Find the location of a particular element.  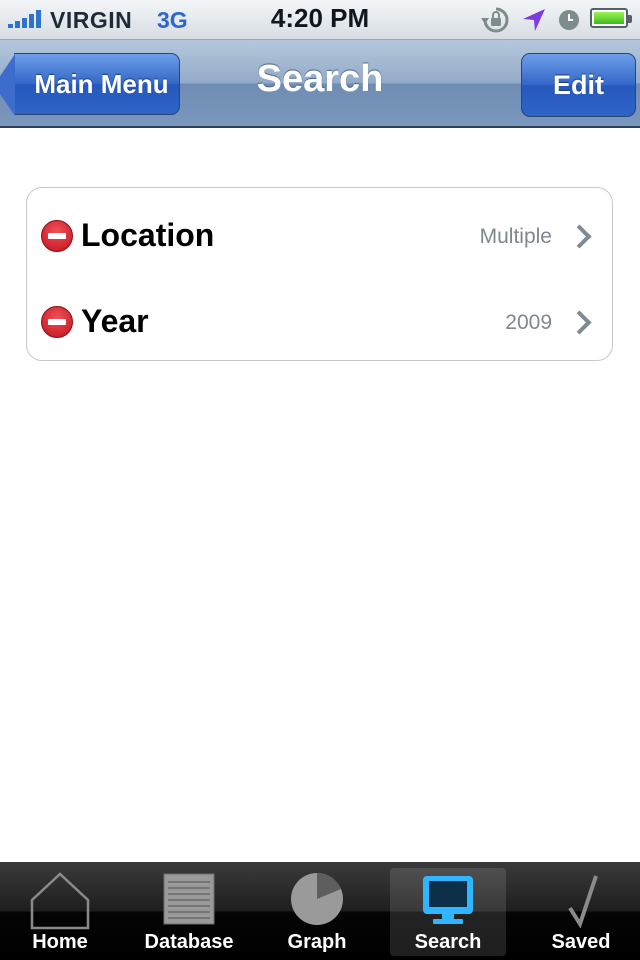

filter-row-year: Year 2009 is located at coordinates (319, 322).